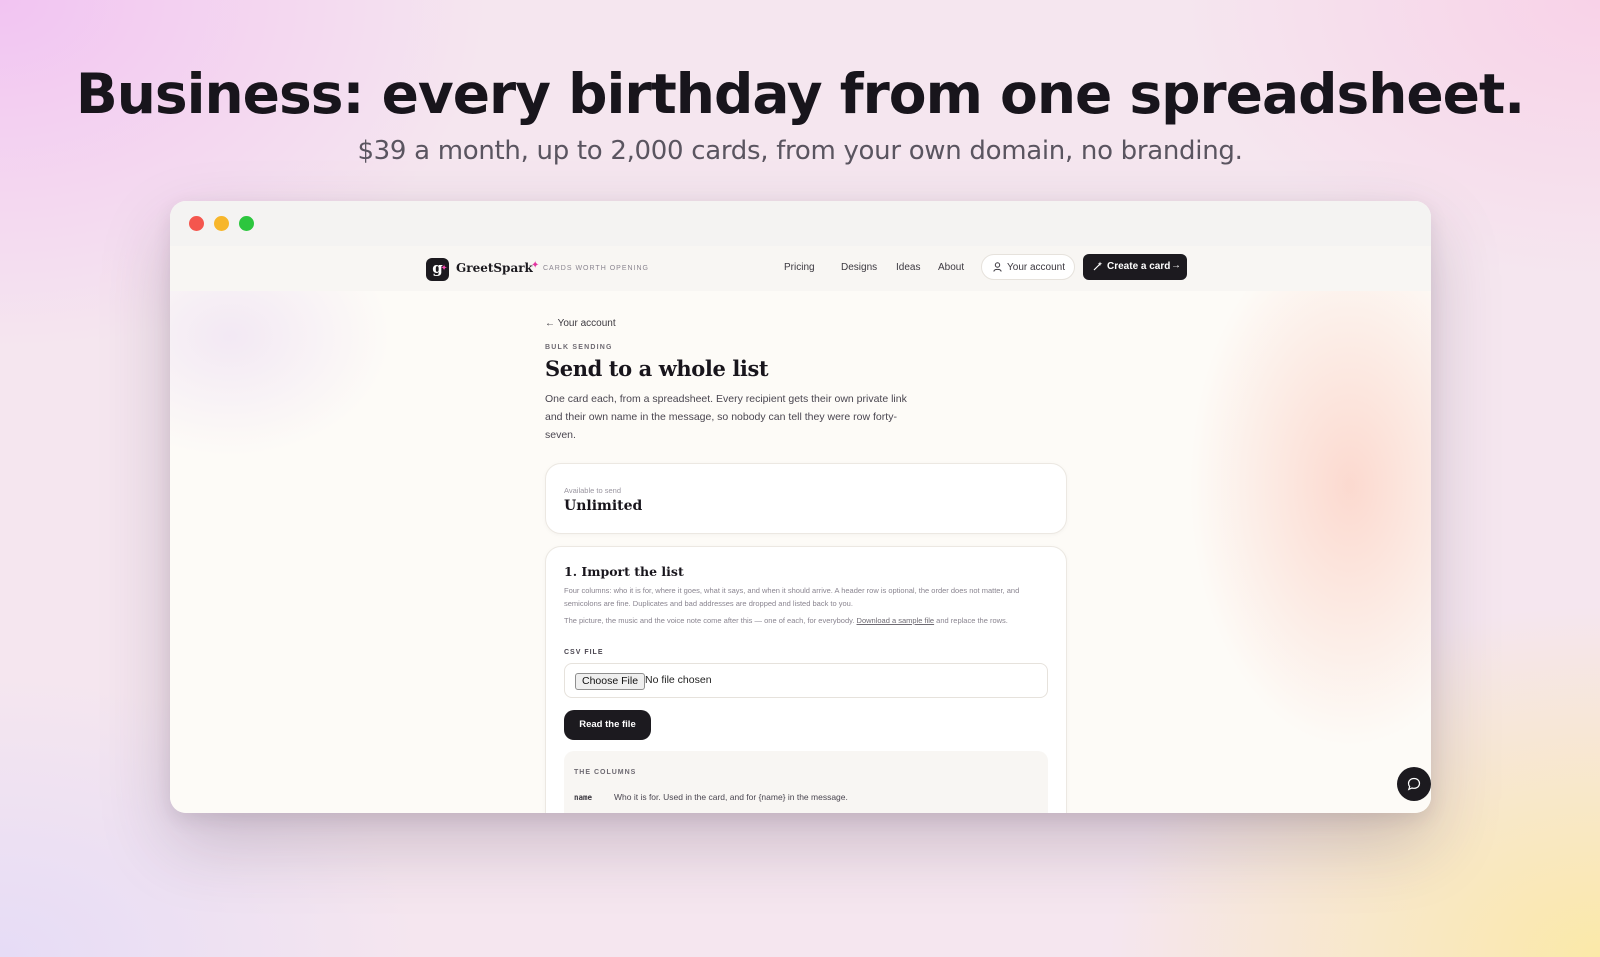  I want to click on availability-card: Available to send Unlimited, so click(806, 498).